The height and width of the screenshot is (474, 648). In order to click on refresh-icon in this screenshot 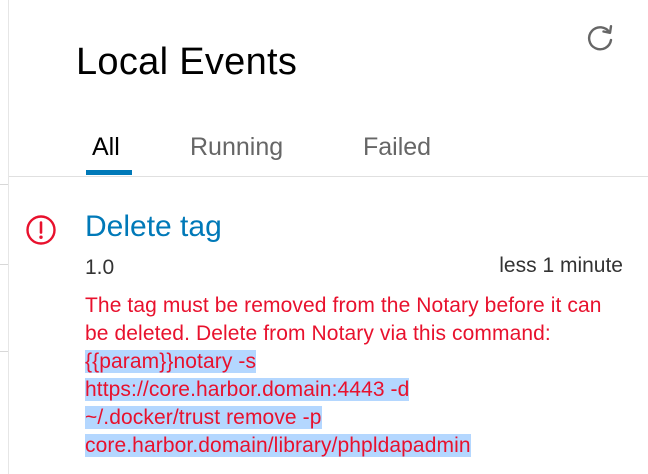, I will do `click(600, 37)`.